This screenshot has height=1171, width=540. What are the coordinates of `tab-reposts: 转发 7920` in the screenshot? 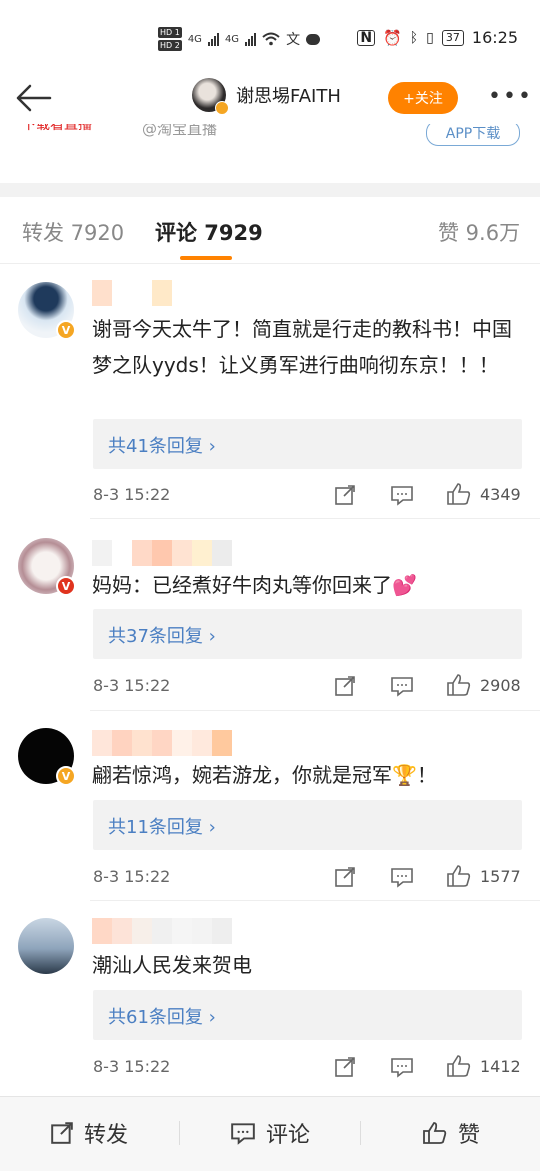 It's located at (73, 232).